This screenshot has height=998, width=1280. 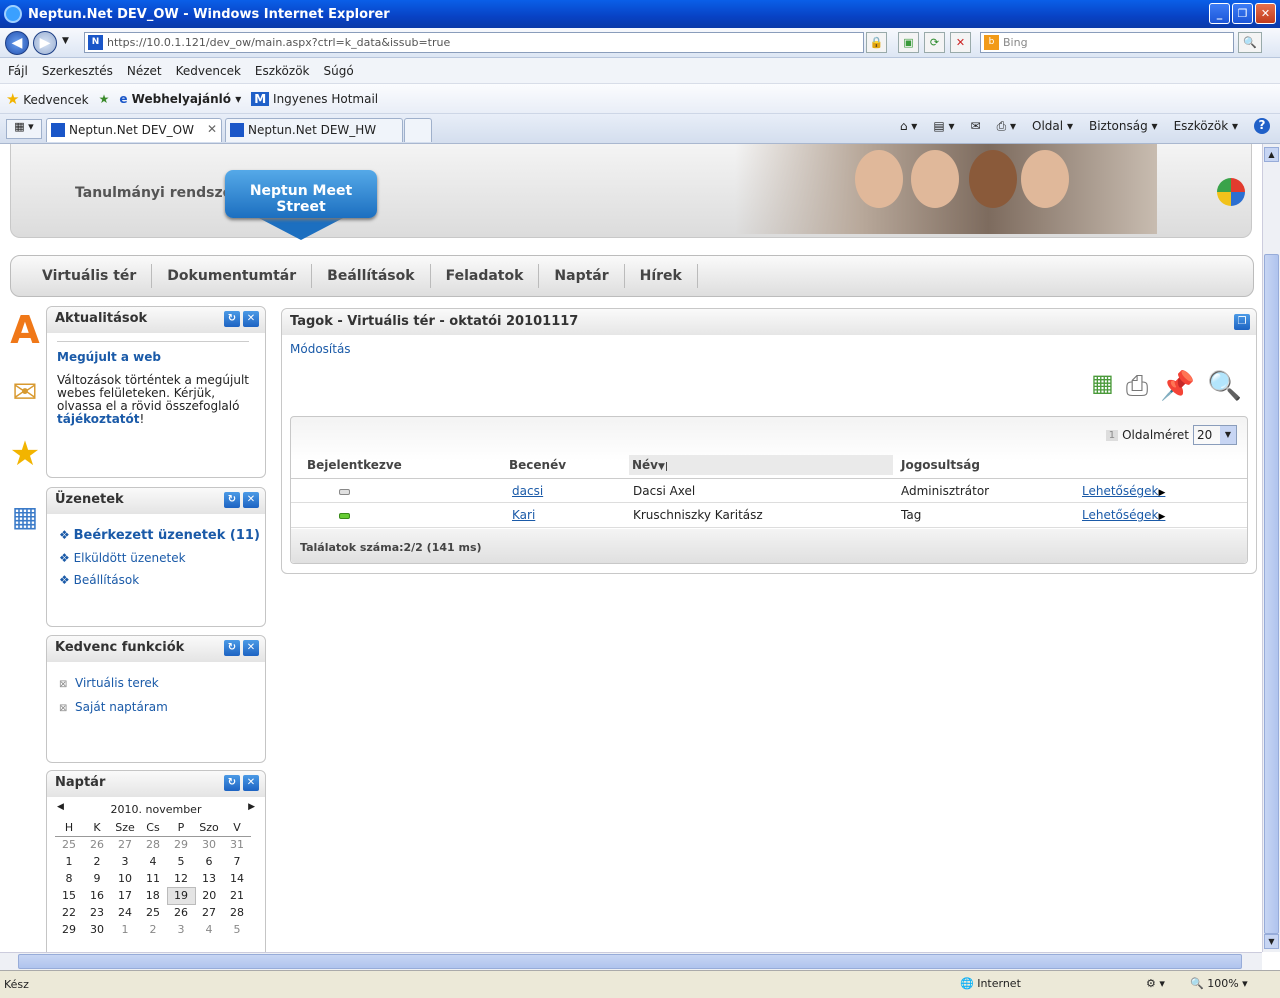 What do you see at coordinates (1271, 594) in the screenshot?
I see `vertical-scroll-thumb` at bounding box center [1271, 594].